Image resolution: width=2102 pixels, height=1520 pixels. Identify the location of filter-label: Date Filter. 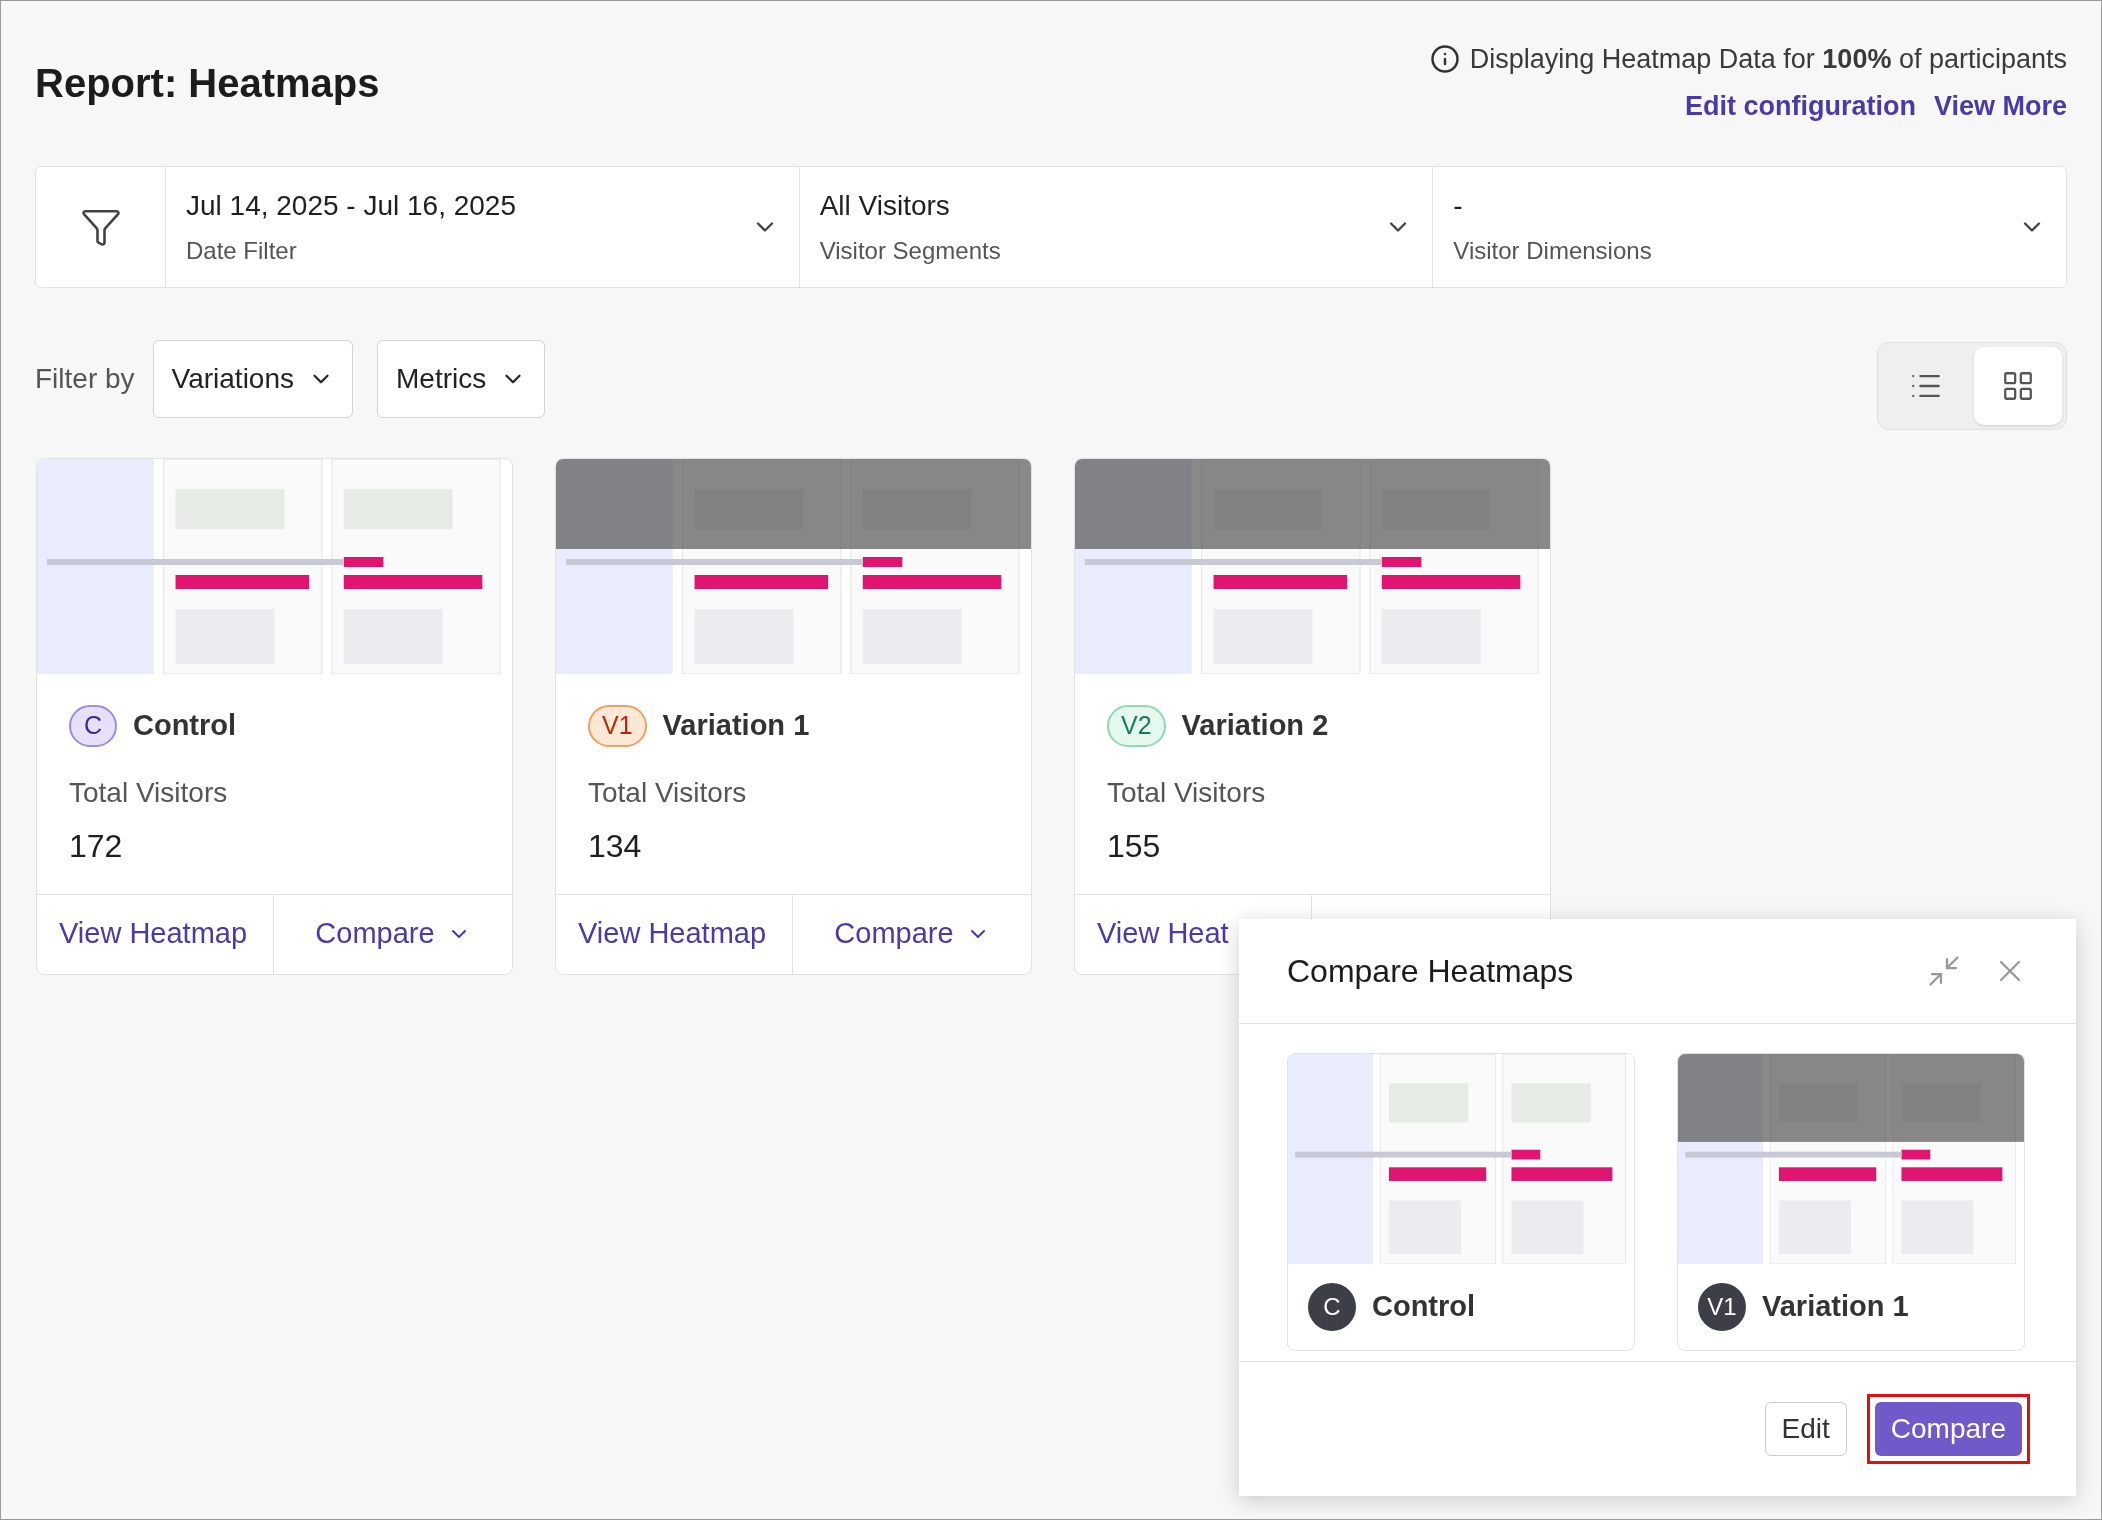
(242, 251).